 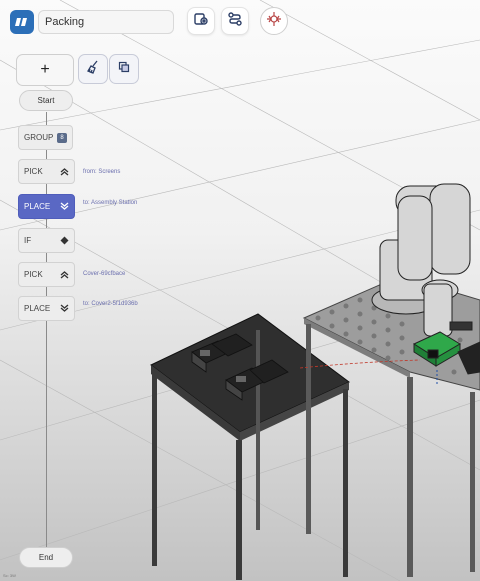 What do you see at coordinates (46, 171) in the screenshot?
I see `step-pick-1: PICK` at bounding box center [46, 171].